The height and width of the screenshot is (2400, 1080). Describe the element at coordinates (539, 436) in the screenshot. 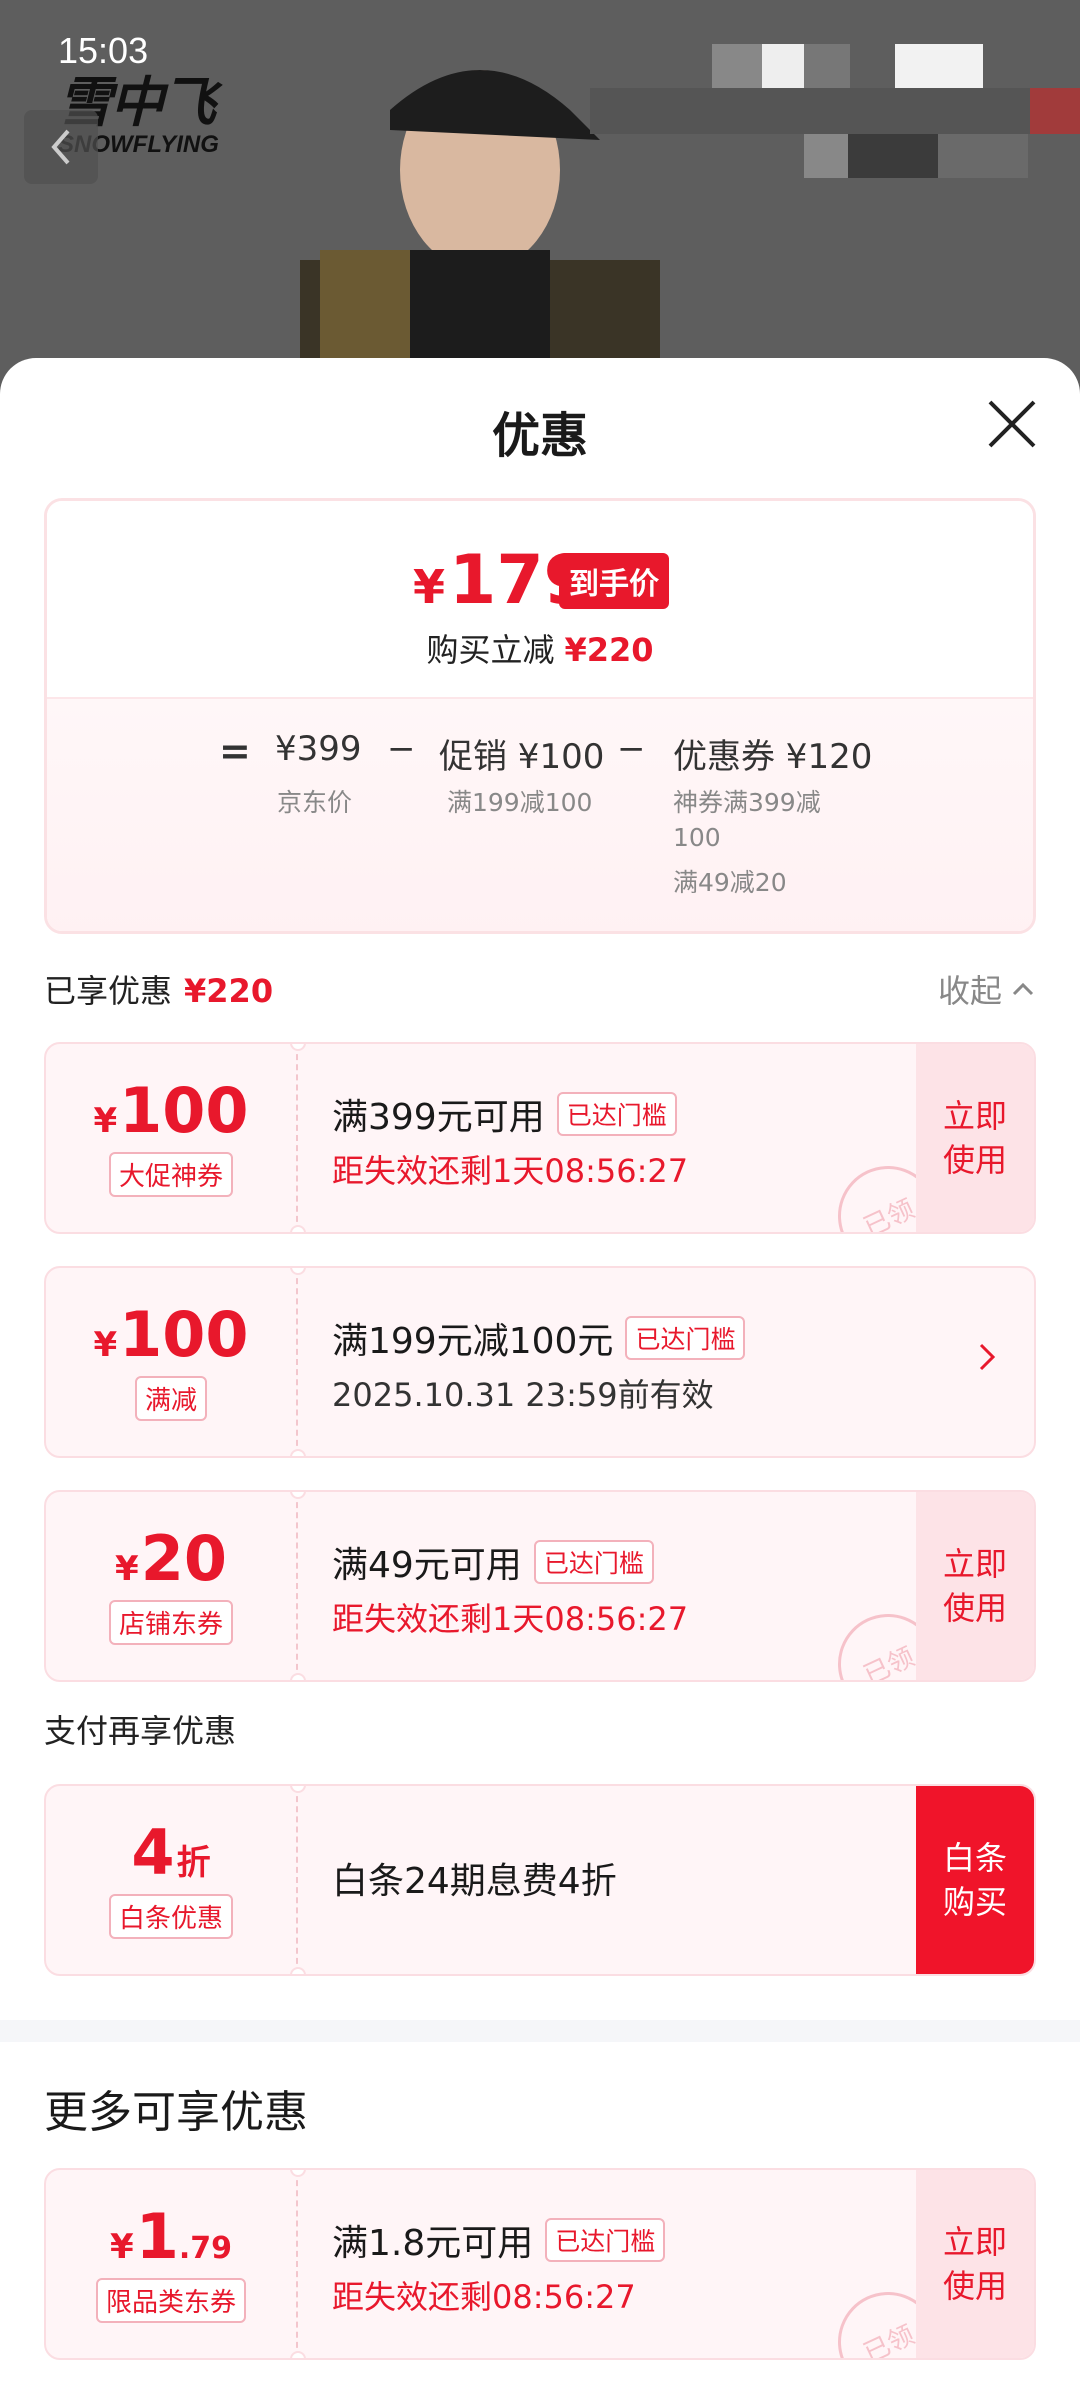

I see `sheet-title: 优惠` at that location.